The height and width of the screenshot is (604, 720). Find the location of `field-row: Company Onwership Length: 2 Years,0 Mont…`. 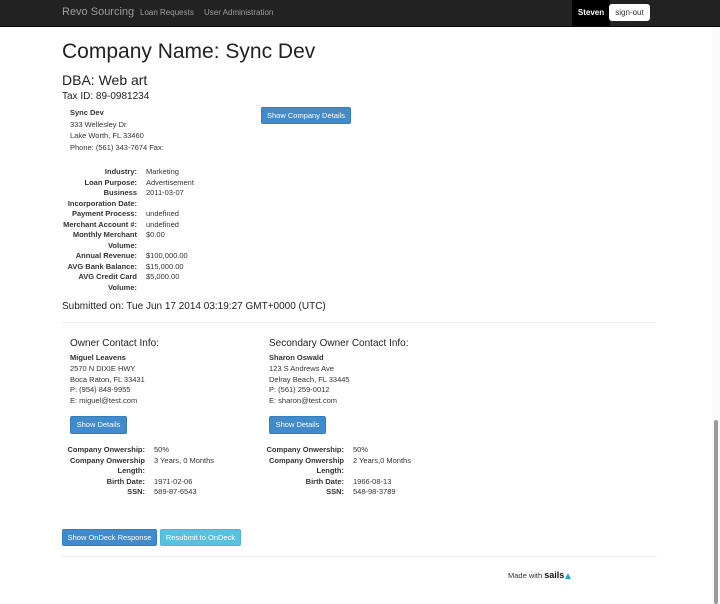

field-row: Company Onwership Length: 2 Years,0 Mont… is located at coordinates (336, 466).